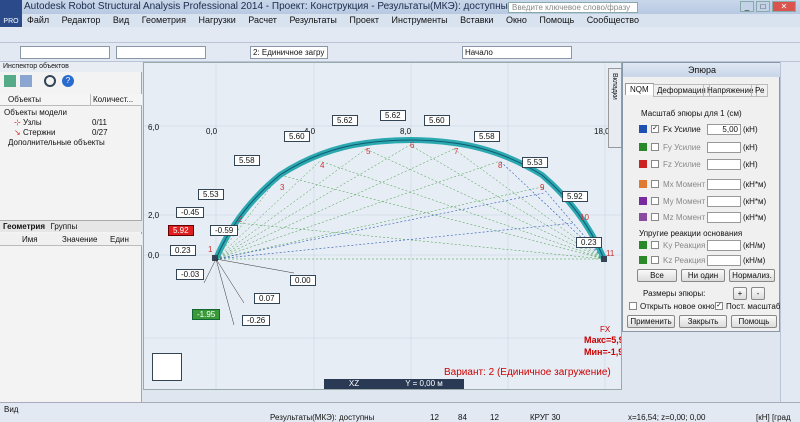 Image resolution: width=800 pixels, height=422 pixels. What do you see at coordinates (610, 253) in the screenshot?
I see `node-number: 11` at bounding box center [610, 253].